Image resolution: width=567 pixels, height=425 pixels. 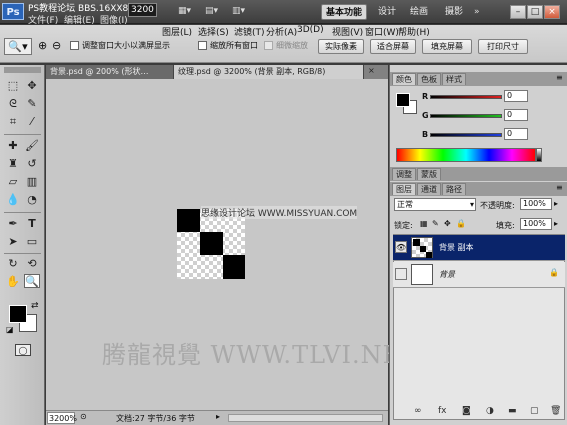 What do you see at coordinates (305, 418) in the screenshot?
I see `horizontal-scrollbar` at bounding box center [305, 418].